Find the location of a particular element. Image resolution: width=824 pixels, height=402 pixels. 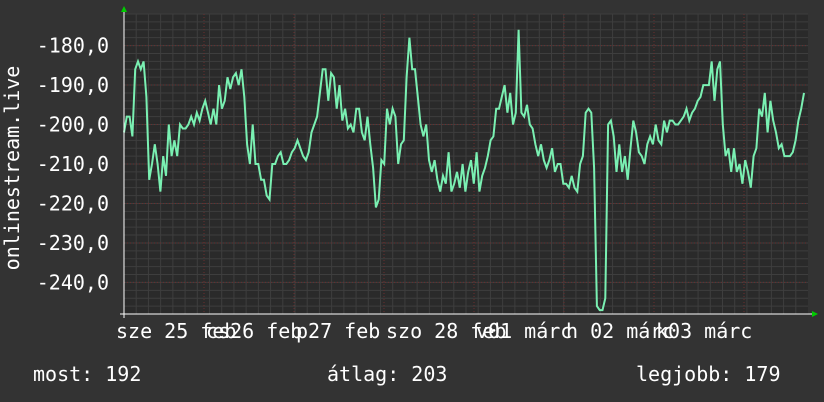

y-tick-label: -240,0 is located at coordinates (73, 282).